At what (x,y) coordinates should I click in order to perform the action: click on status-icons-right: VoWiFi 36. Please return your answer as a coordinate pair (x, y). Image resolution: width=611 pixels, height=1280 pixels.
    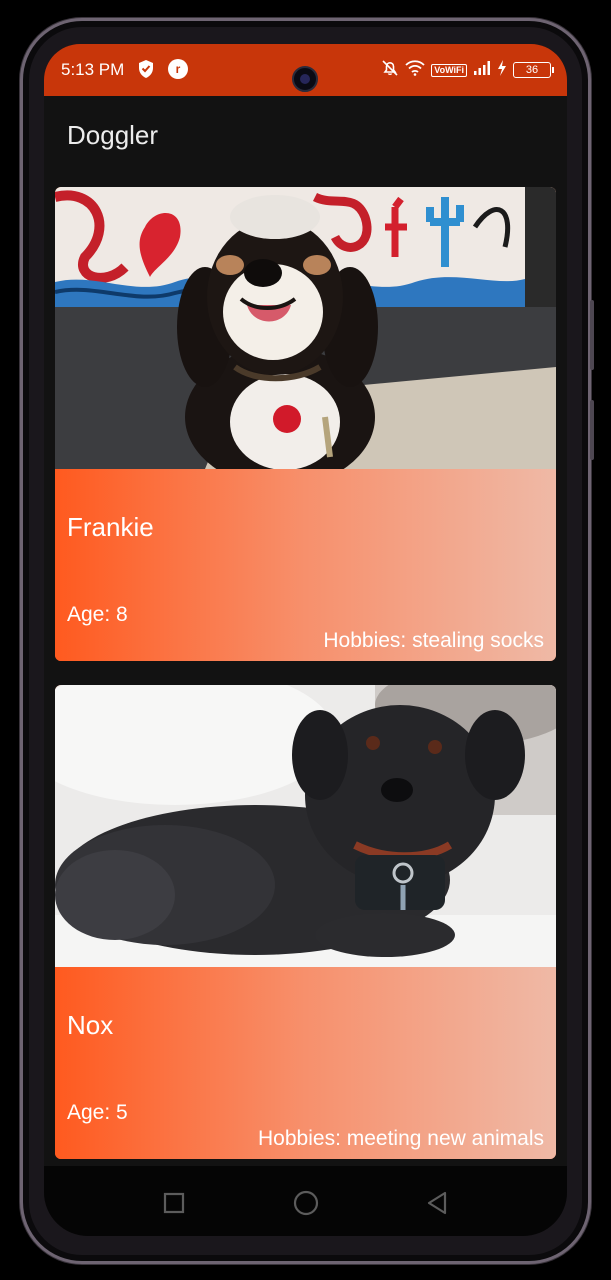
    Looking at the image, I should click on (467, 70).